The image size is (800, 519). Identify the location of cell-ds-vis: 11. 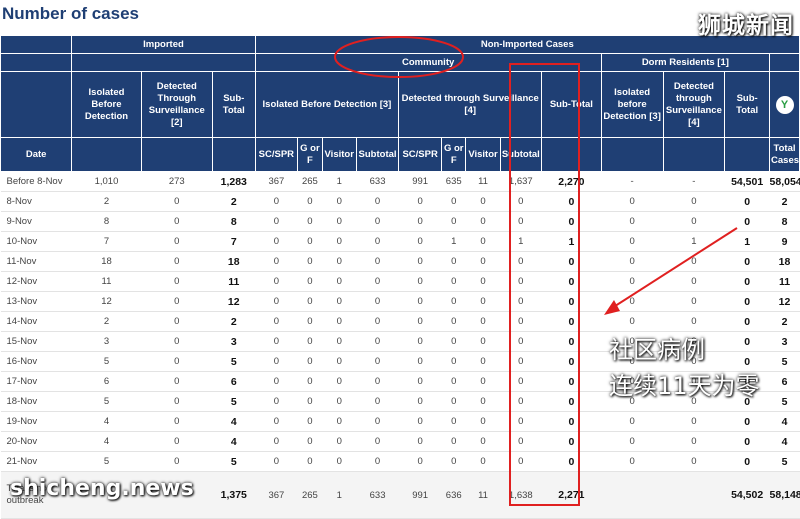
(483, 495).